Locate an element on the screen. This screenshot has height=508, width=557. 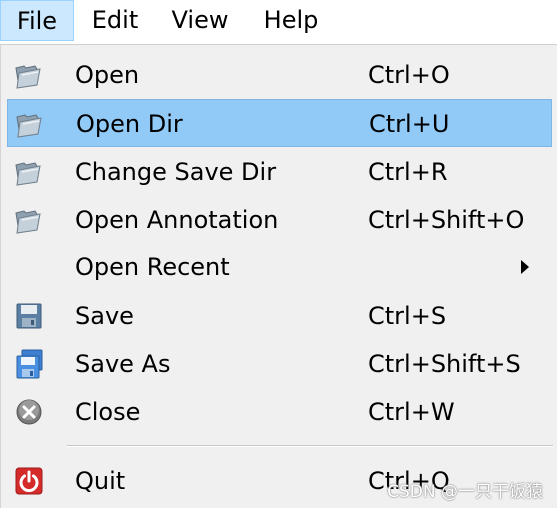
menu-item-label: Close is located at coordinates (108, 412).